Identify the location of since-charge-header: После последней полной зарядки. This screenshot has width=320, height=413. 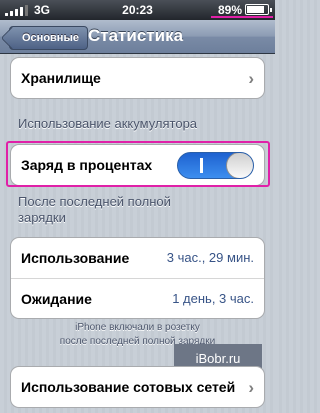
(94, 210).